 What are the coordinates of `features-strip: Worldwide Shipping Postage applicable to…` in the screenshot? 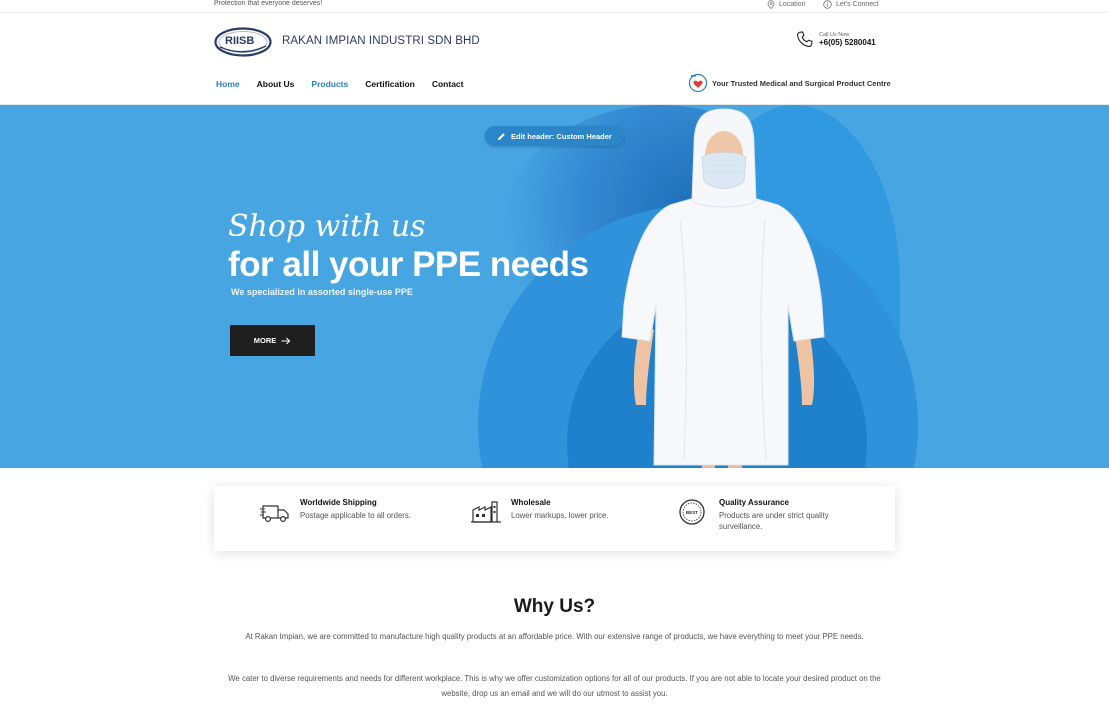 It's located at (554, 518).